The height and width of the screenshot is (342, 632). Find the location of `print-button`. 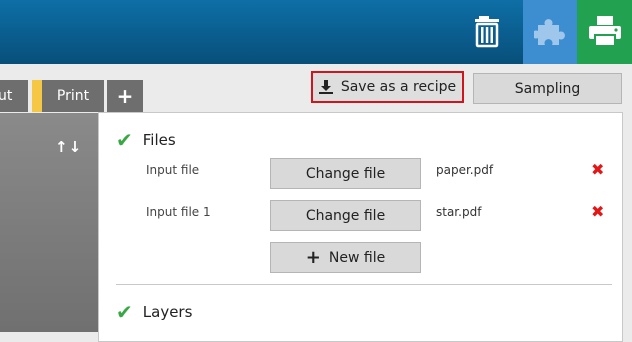

print-button is located at coordinates (604, 32).